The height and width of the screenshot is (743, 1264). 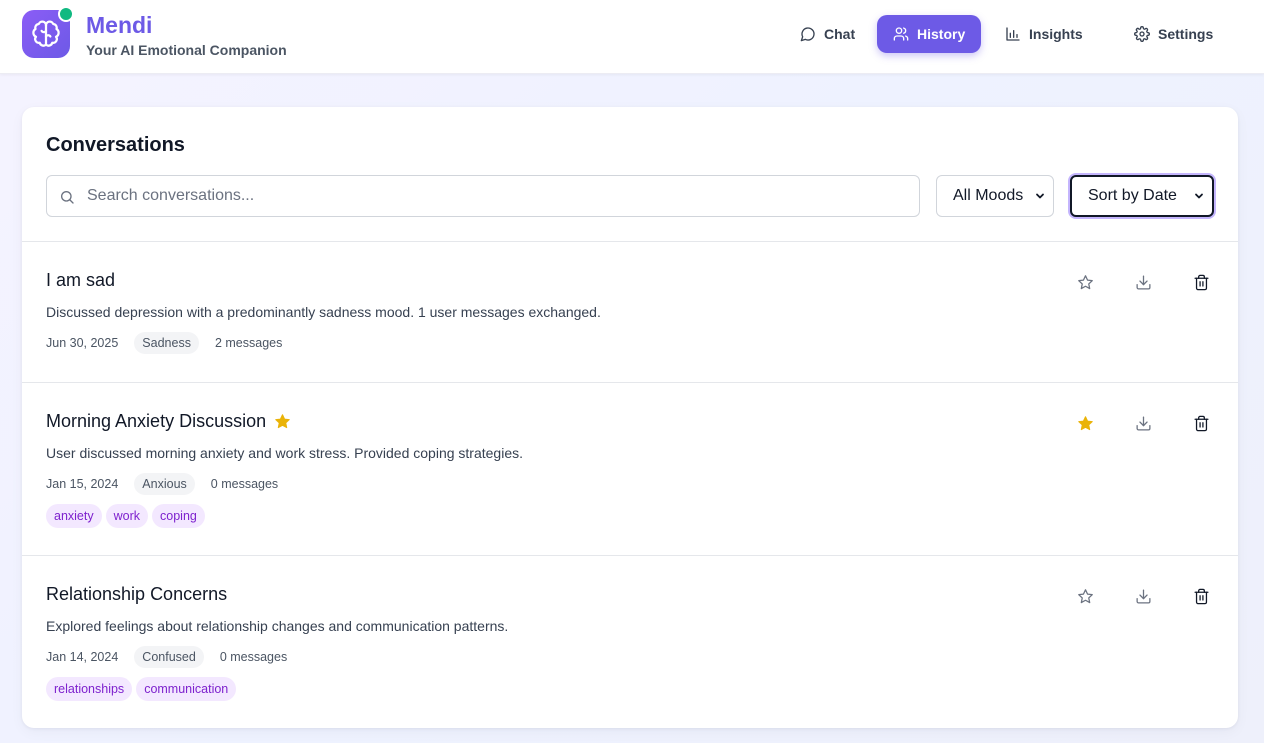 I want to click on tag: coping, so click(x=178, y=516).